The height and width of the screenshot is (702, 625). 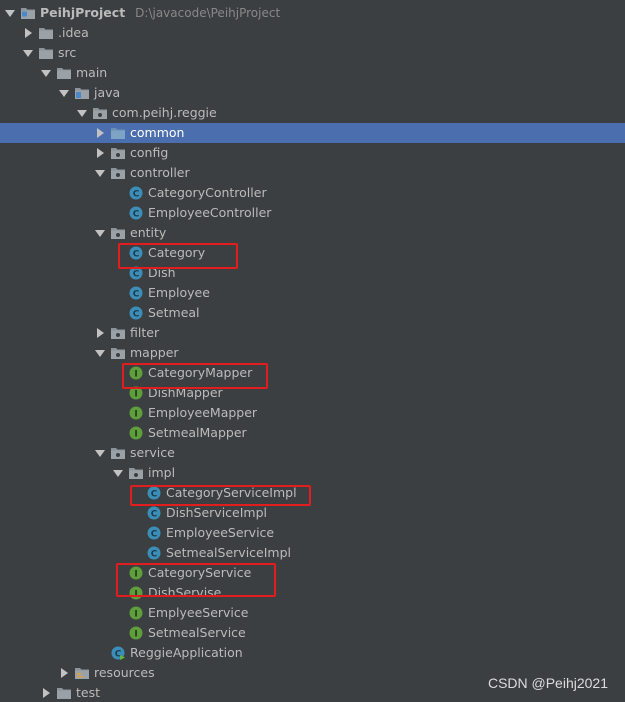 What do you see at coordinates (312, 133) in the screenshot?
I see `tree-node-common: common` at bounding box center [312, 133].